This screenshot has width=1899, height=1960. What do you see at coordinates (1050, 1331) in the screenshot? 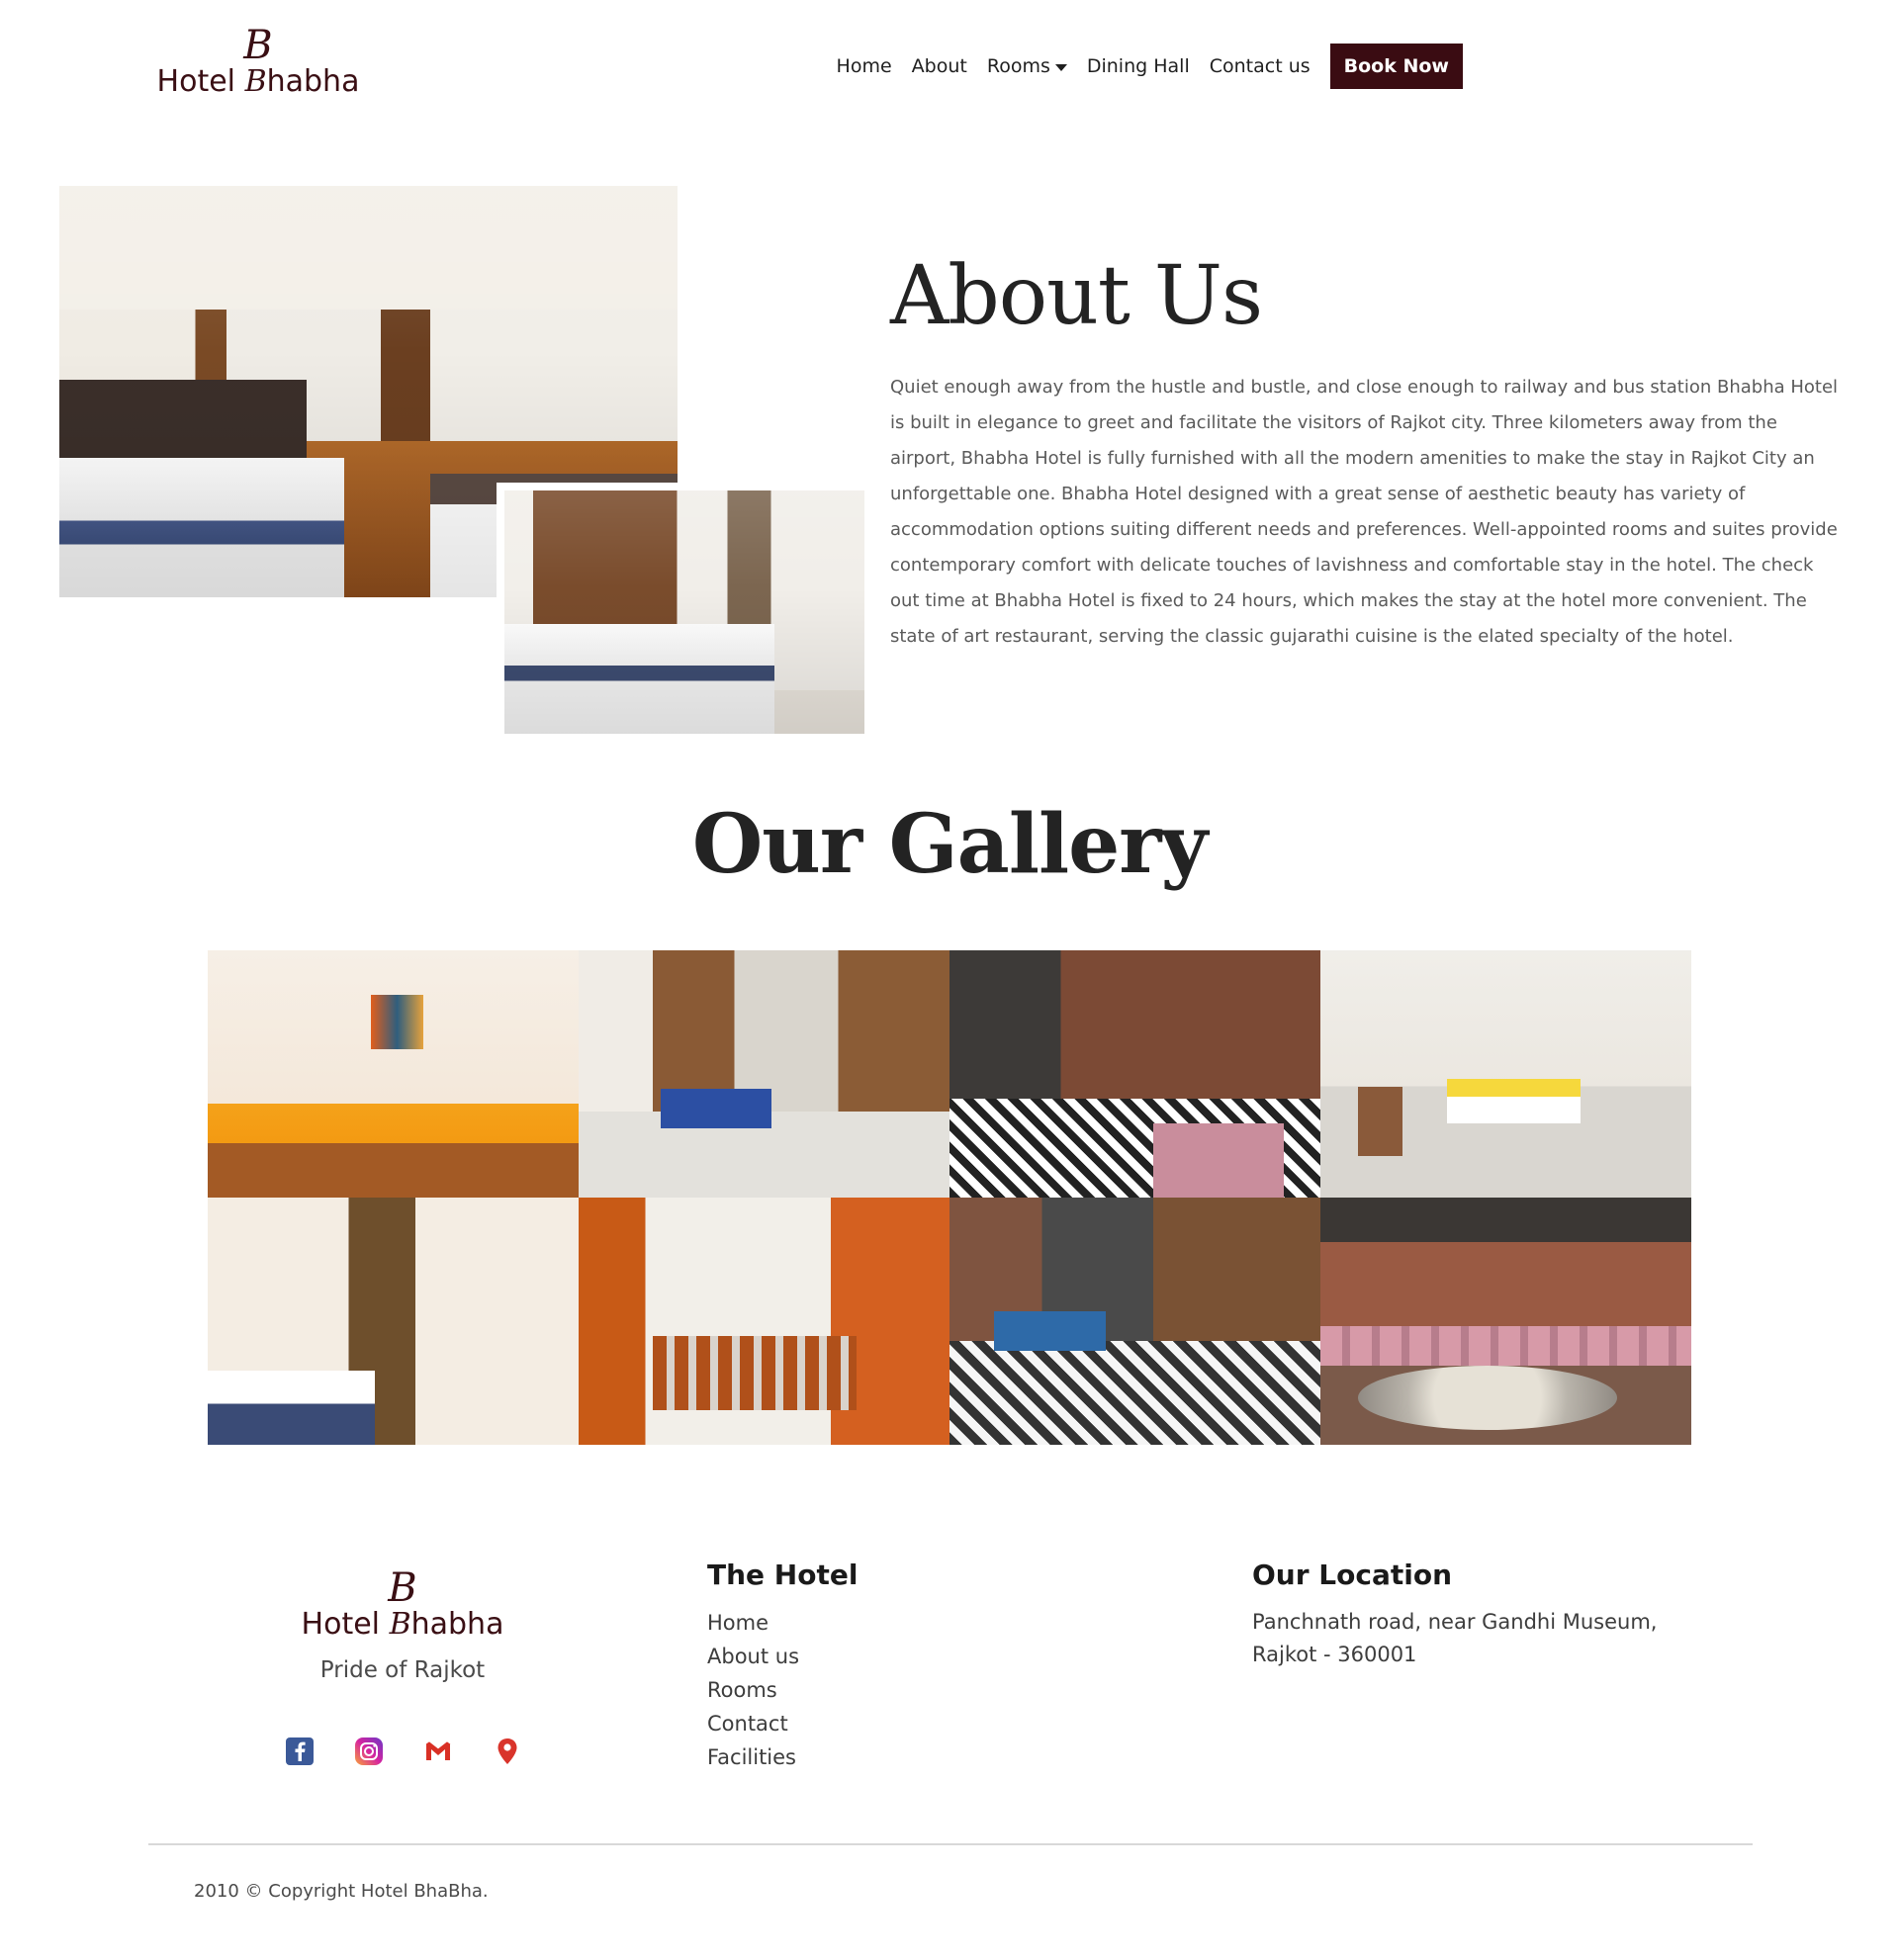
I see `photo-booth` at bounding box center [1050, 1331].